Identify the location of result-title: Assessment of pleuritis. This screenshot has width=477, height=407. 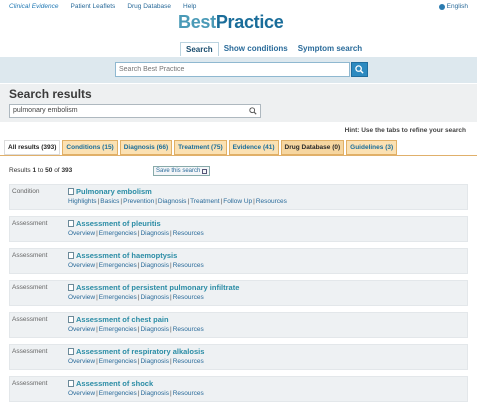
(267, 223).